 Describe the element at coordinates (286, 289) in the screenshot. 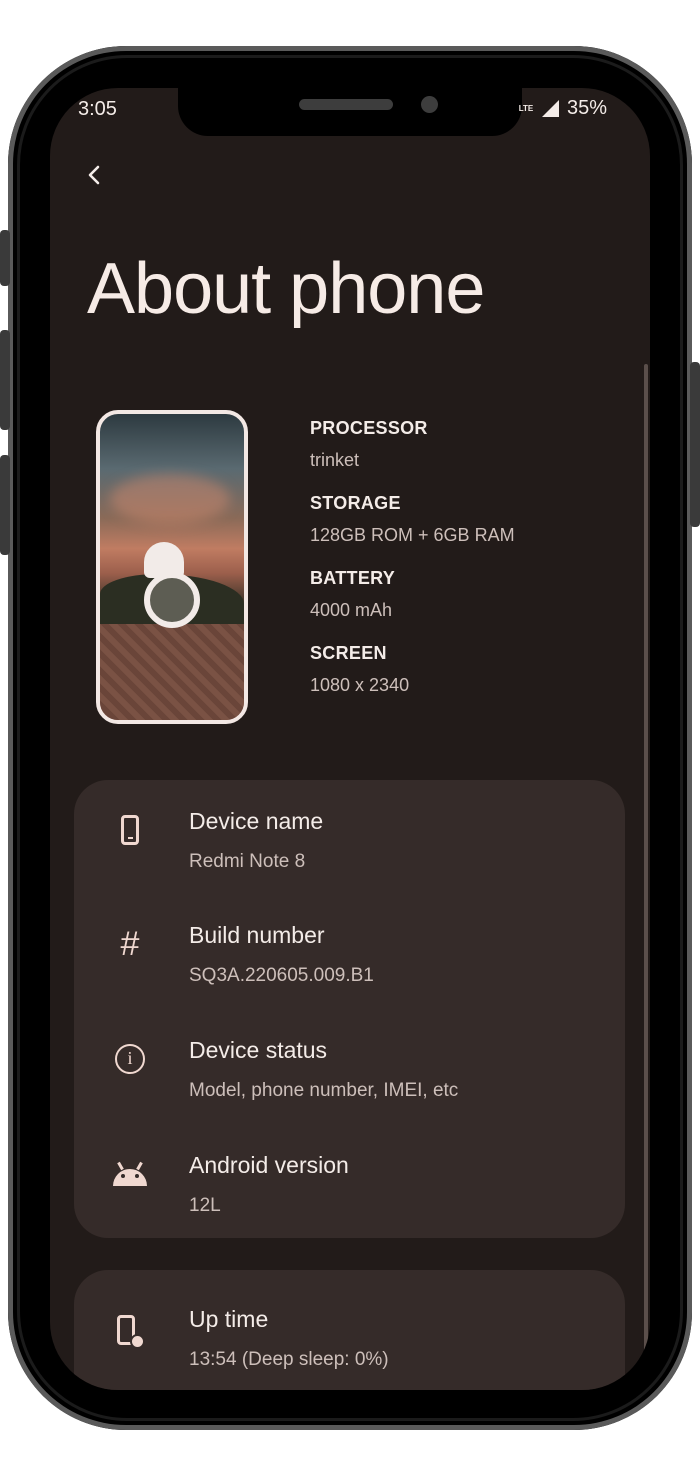

I see `page-title: About phone` at that location.